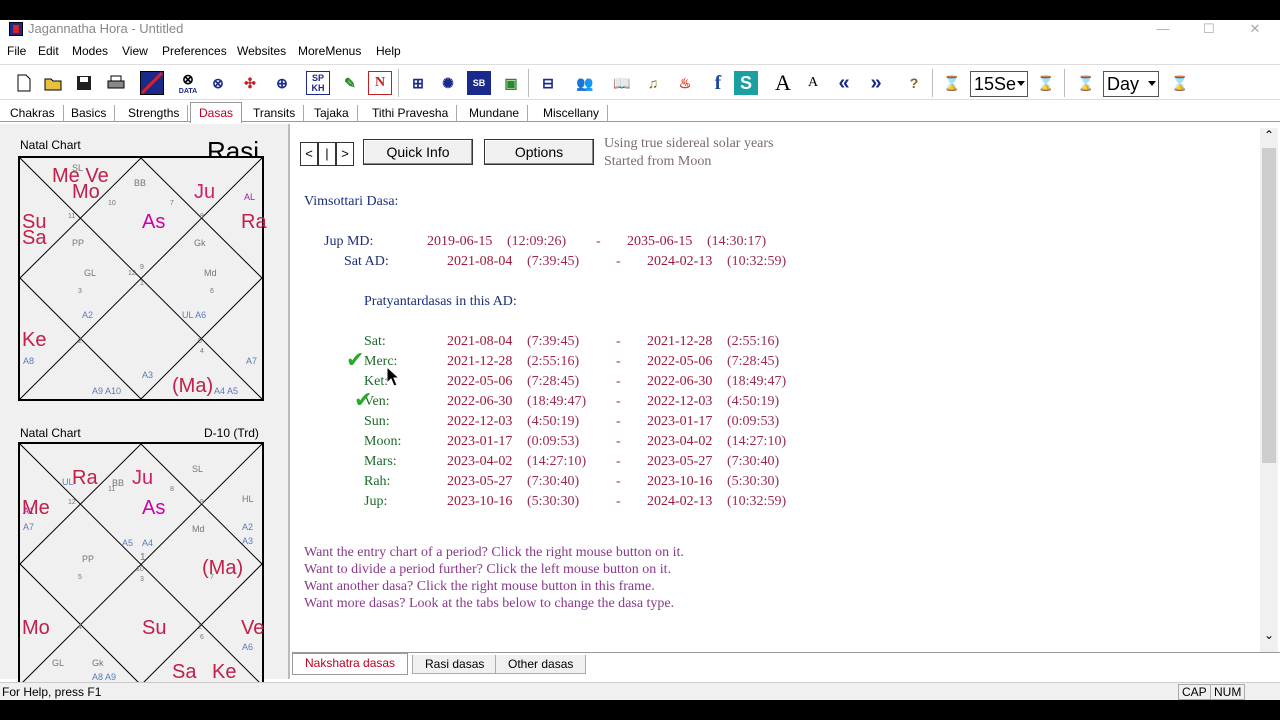 This screenshot has height=720, width=1280. What do you see at coordinates (1269, 305) in the screenshot?
I see `scrollbar-thumb` at bounding box center [1269, 305].